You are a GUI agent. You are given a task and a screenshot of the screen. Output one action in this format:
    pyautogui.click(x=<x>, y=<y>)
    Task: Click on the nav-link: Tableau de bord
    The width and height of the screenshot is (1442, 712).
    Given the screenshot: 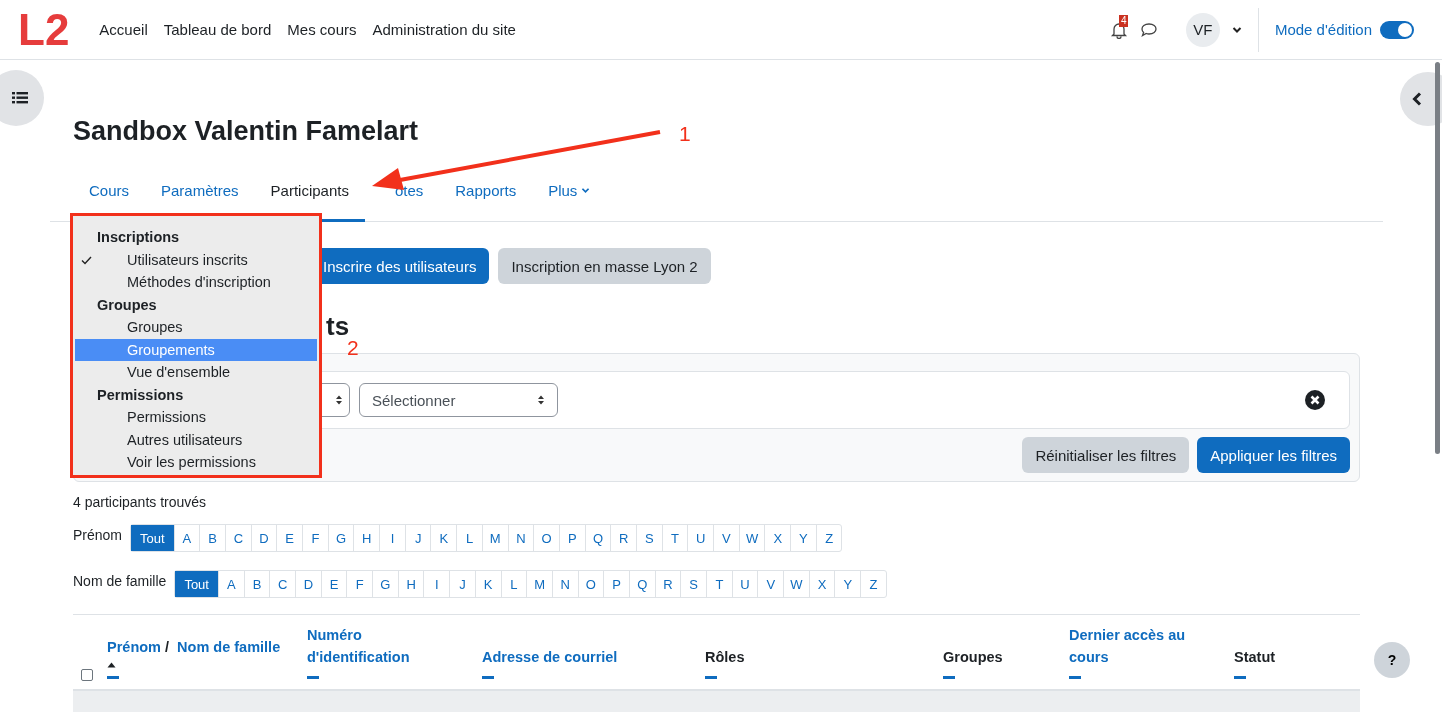 What is the action you would take?
    pyautogui.click(x=217, y=29)
    